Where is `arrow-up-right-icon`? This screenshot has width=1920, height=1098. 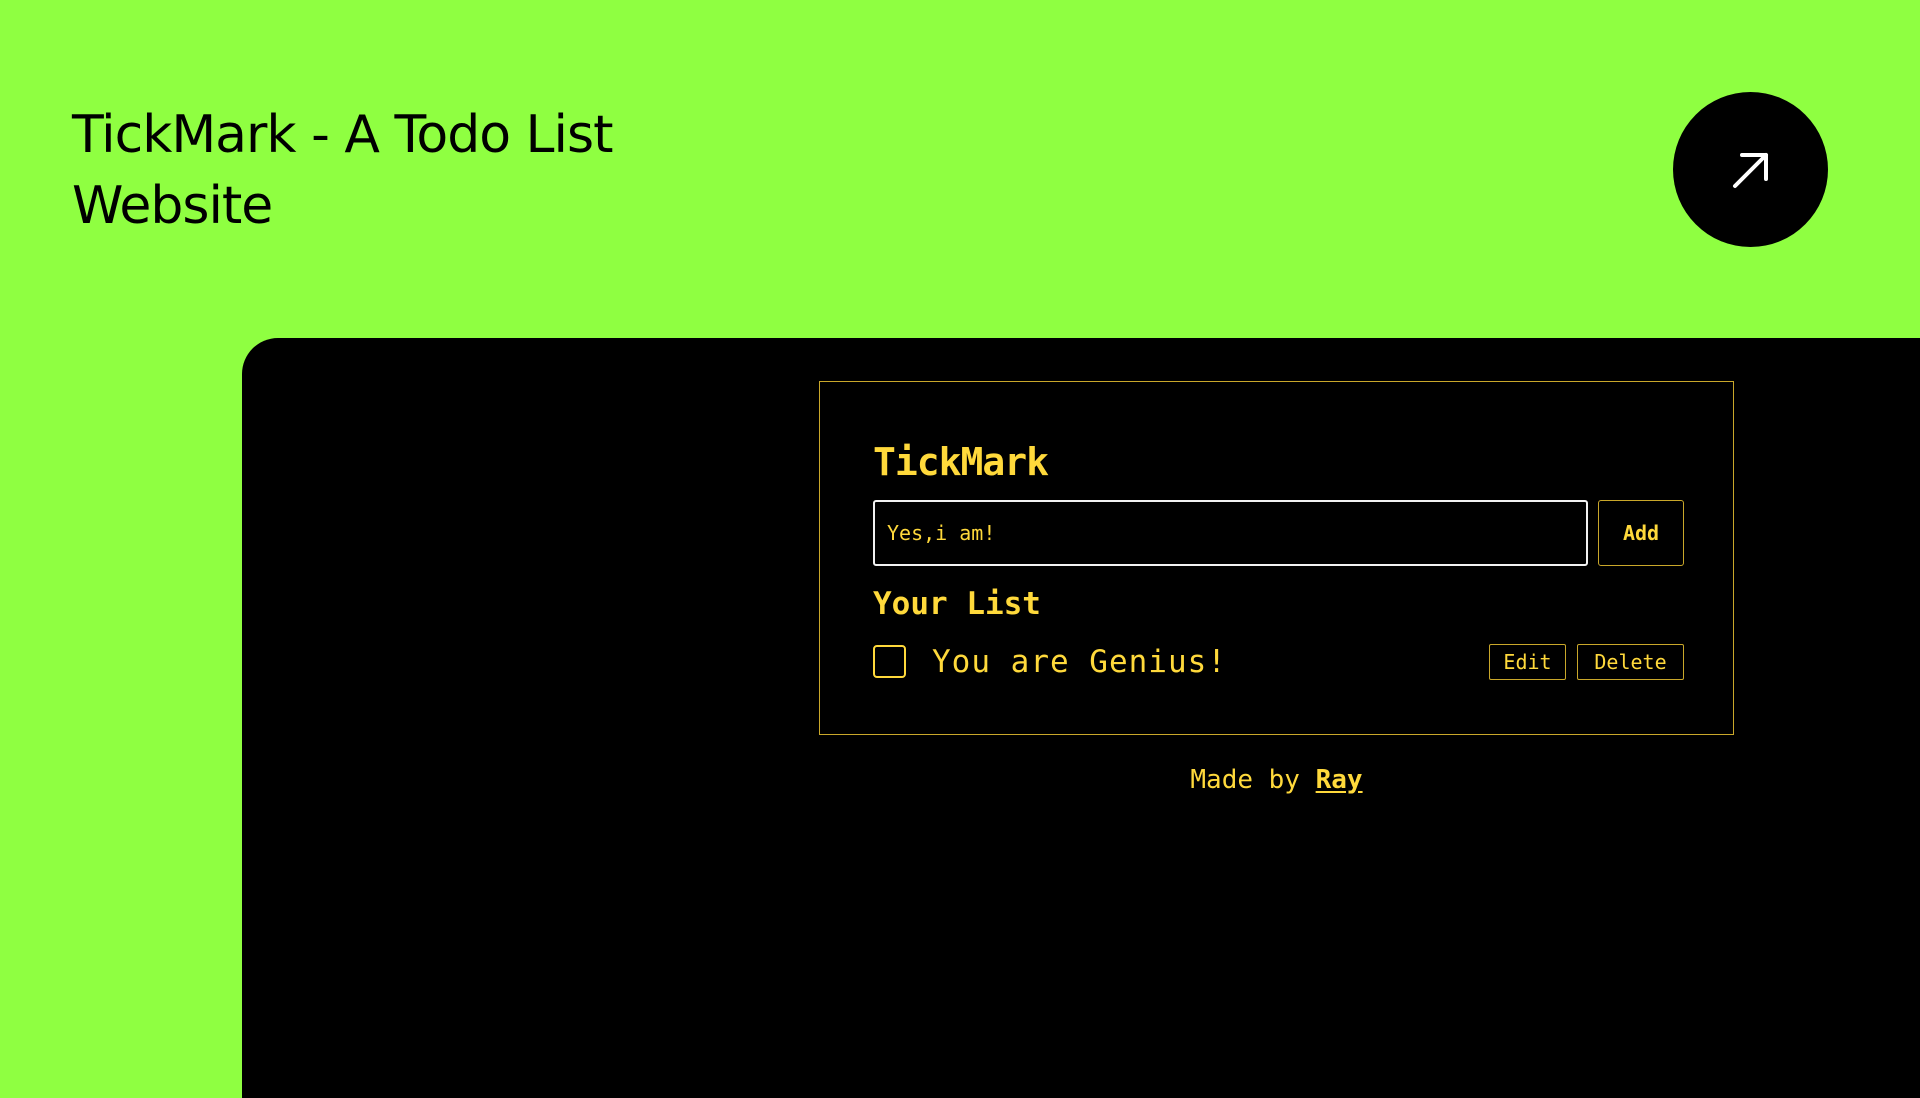 arrow-up-right-icon is located at coordinates (1750, 170).